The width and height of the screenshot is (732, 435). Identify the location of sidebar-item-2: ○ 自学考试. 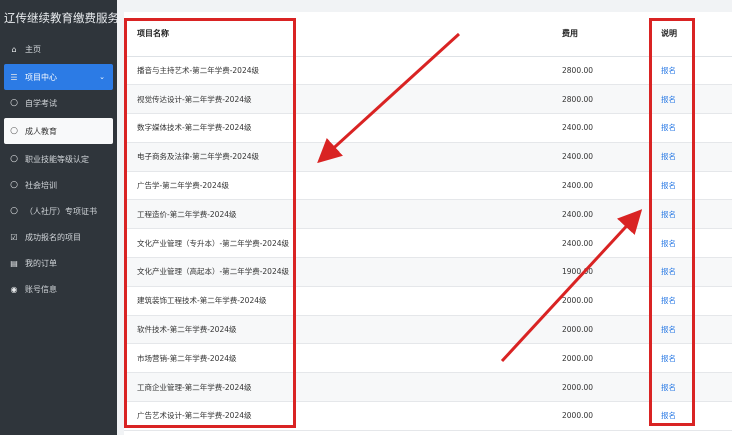
(58, 103).